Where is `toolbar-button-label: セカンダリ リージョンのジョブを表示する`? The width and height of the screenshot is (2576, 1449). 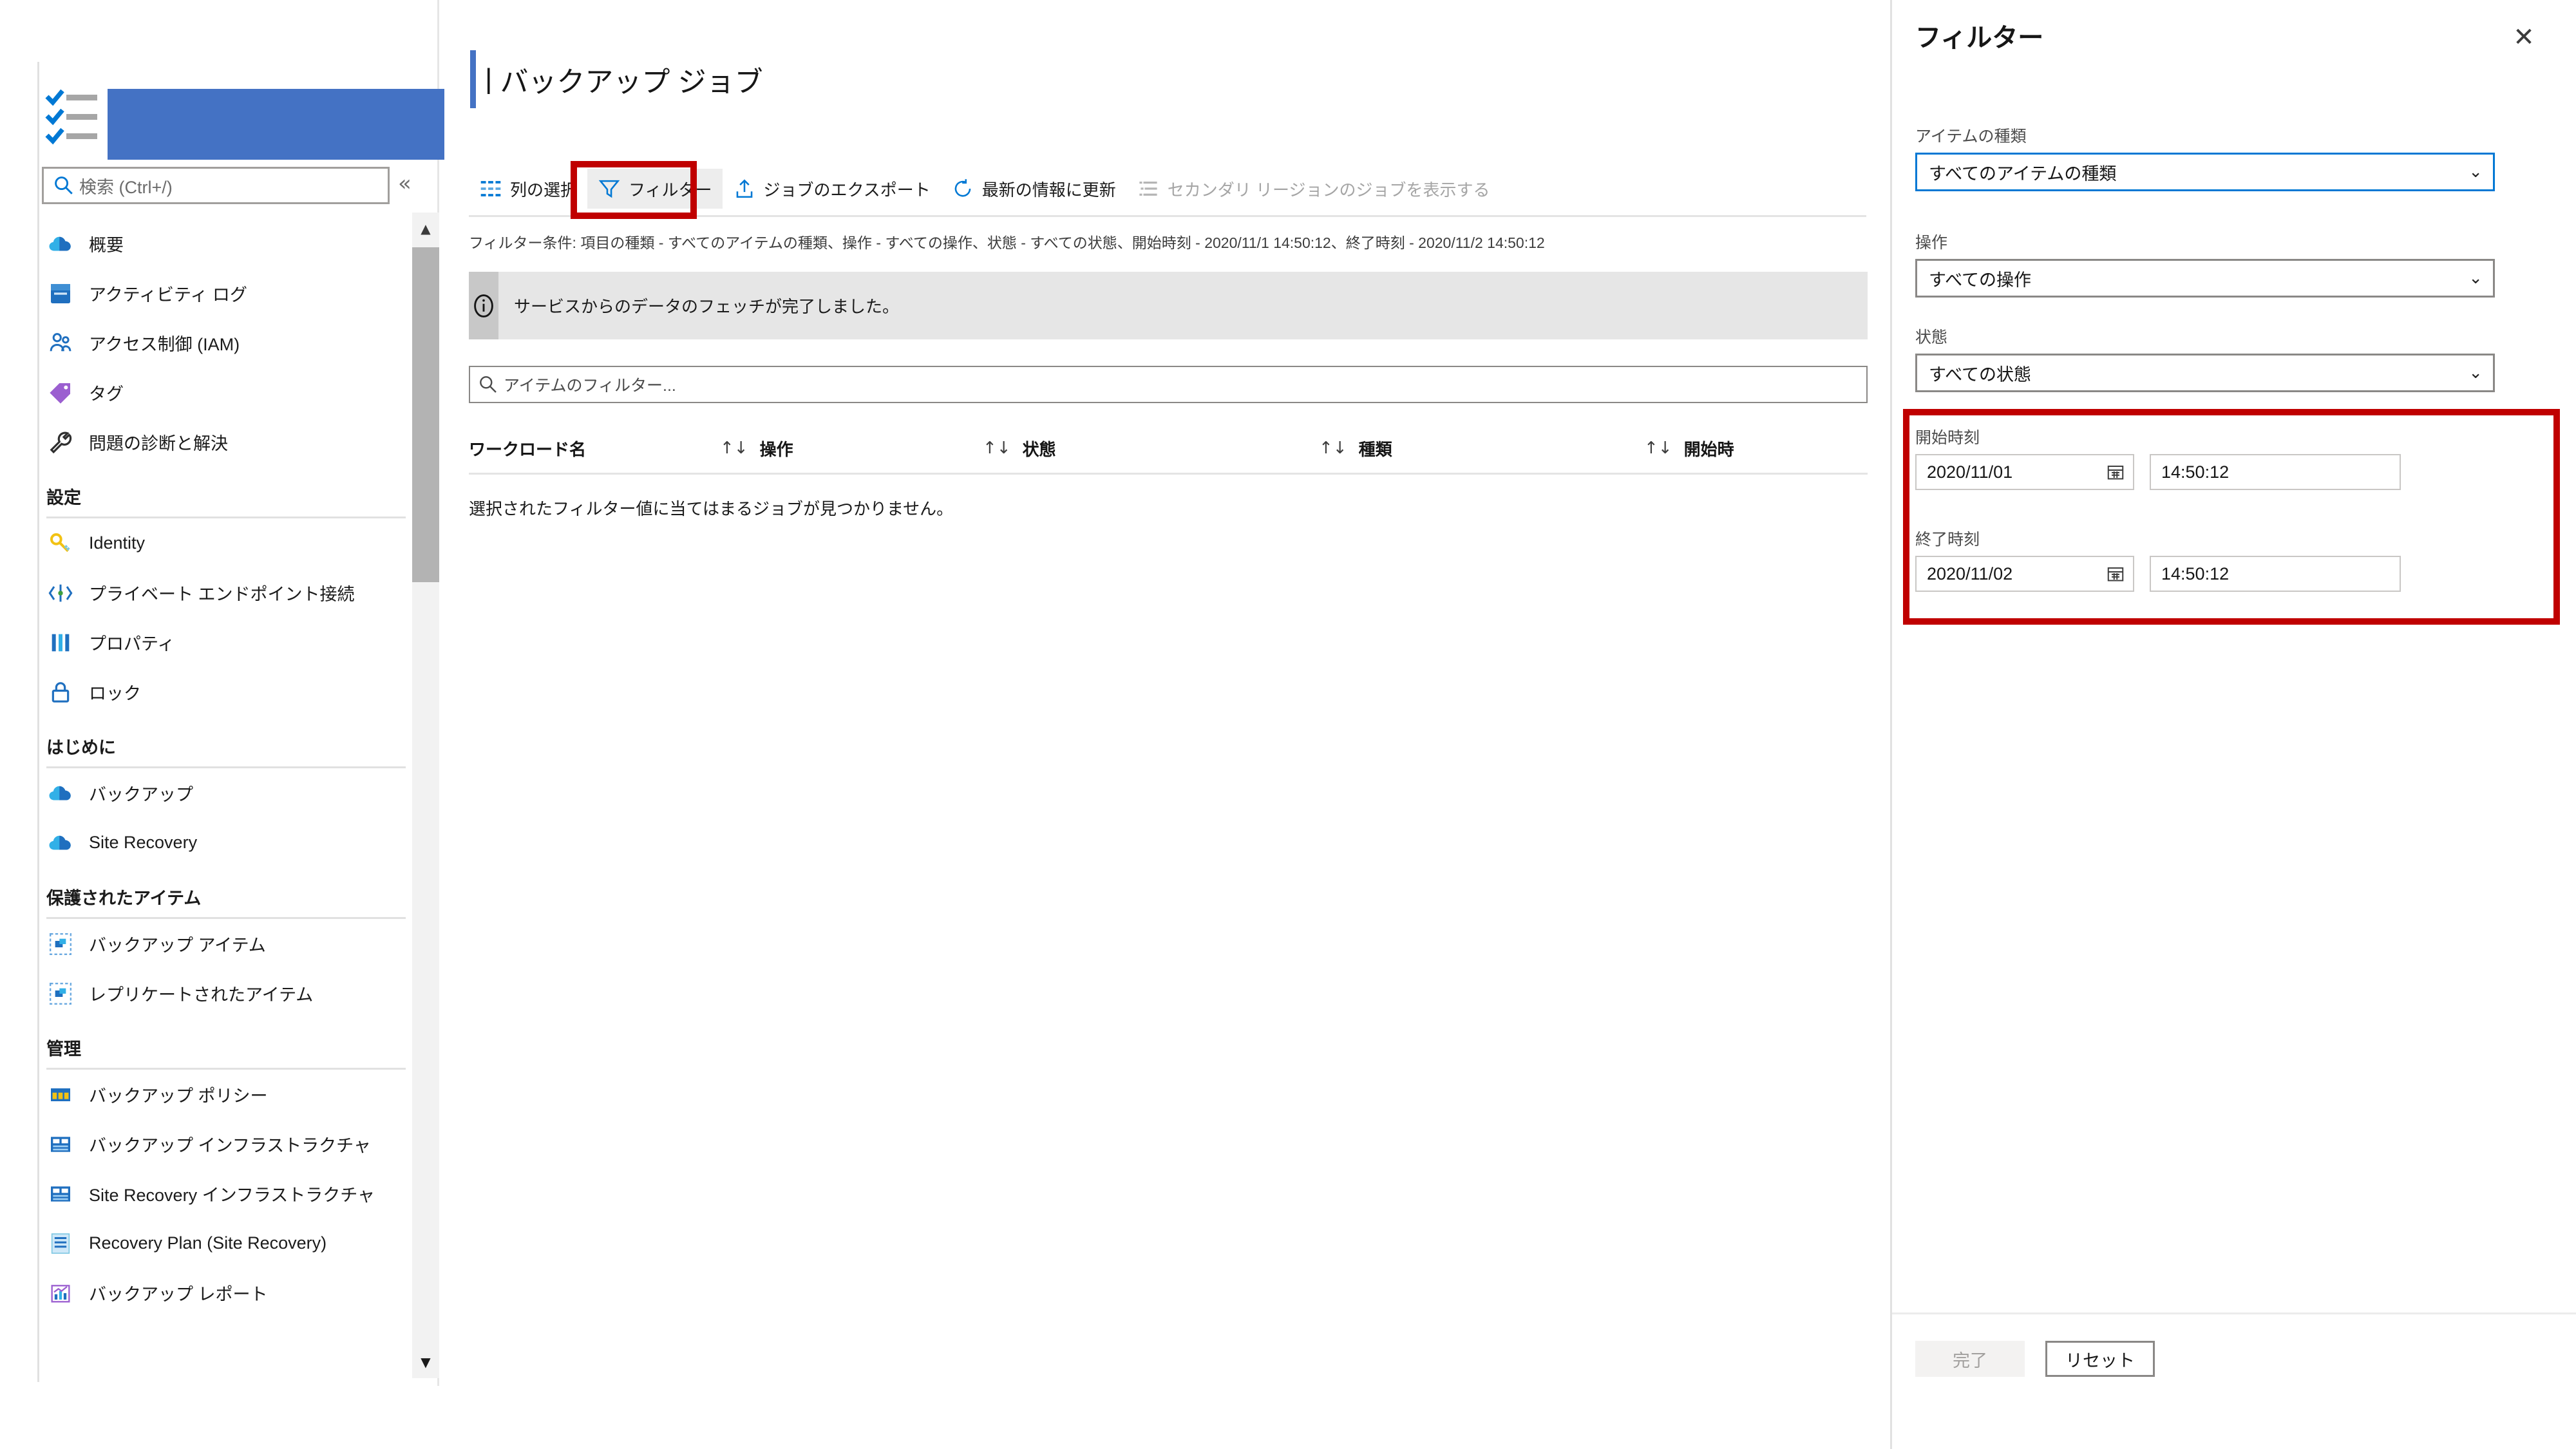
toolbar-button-label: セカンダリ リージョンのジョブを表示する is located at coordinates (1329, 190).